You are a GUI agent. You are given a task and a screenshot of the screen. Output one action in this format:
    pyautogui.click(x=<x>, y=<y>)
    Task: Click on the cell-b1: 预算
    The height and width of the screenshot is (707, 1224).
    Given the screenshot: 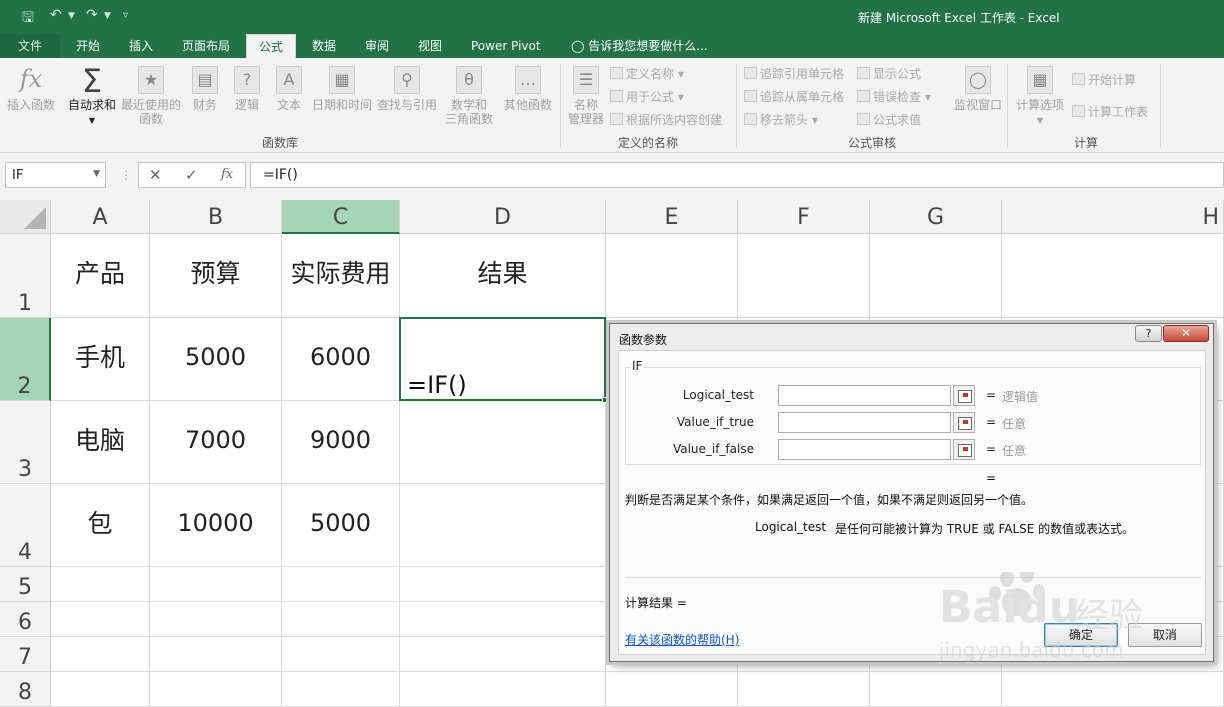 What is the action you would take?
    pyautogui.click(x=216, y=276)
    